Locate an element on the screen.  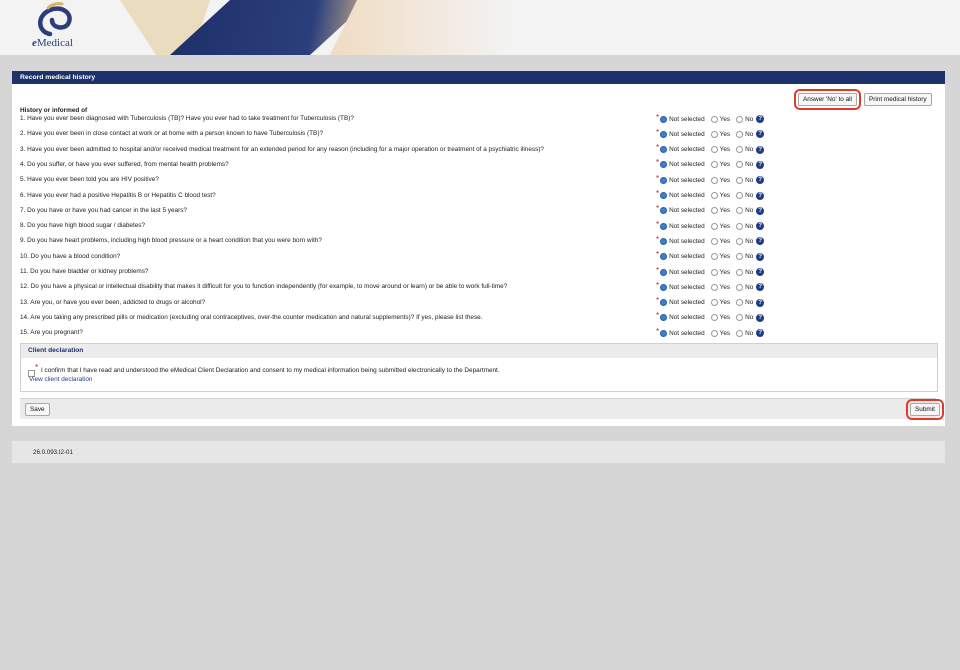
banner-decoration is located at coordinates (420, 27).